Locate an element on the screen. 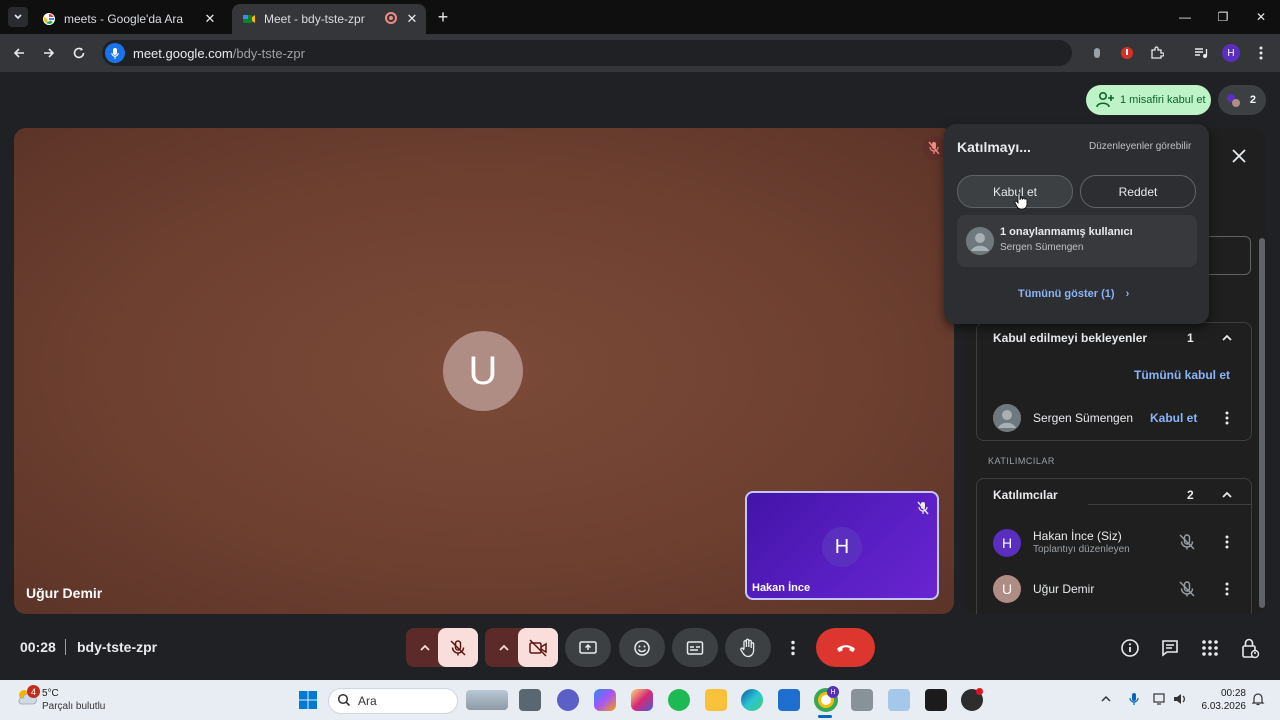 This screenshot has height=720, width=1280. minimize-button: — is located at coordinates (1185, 17).